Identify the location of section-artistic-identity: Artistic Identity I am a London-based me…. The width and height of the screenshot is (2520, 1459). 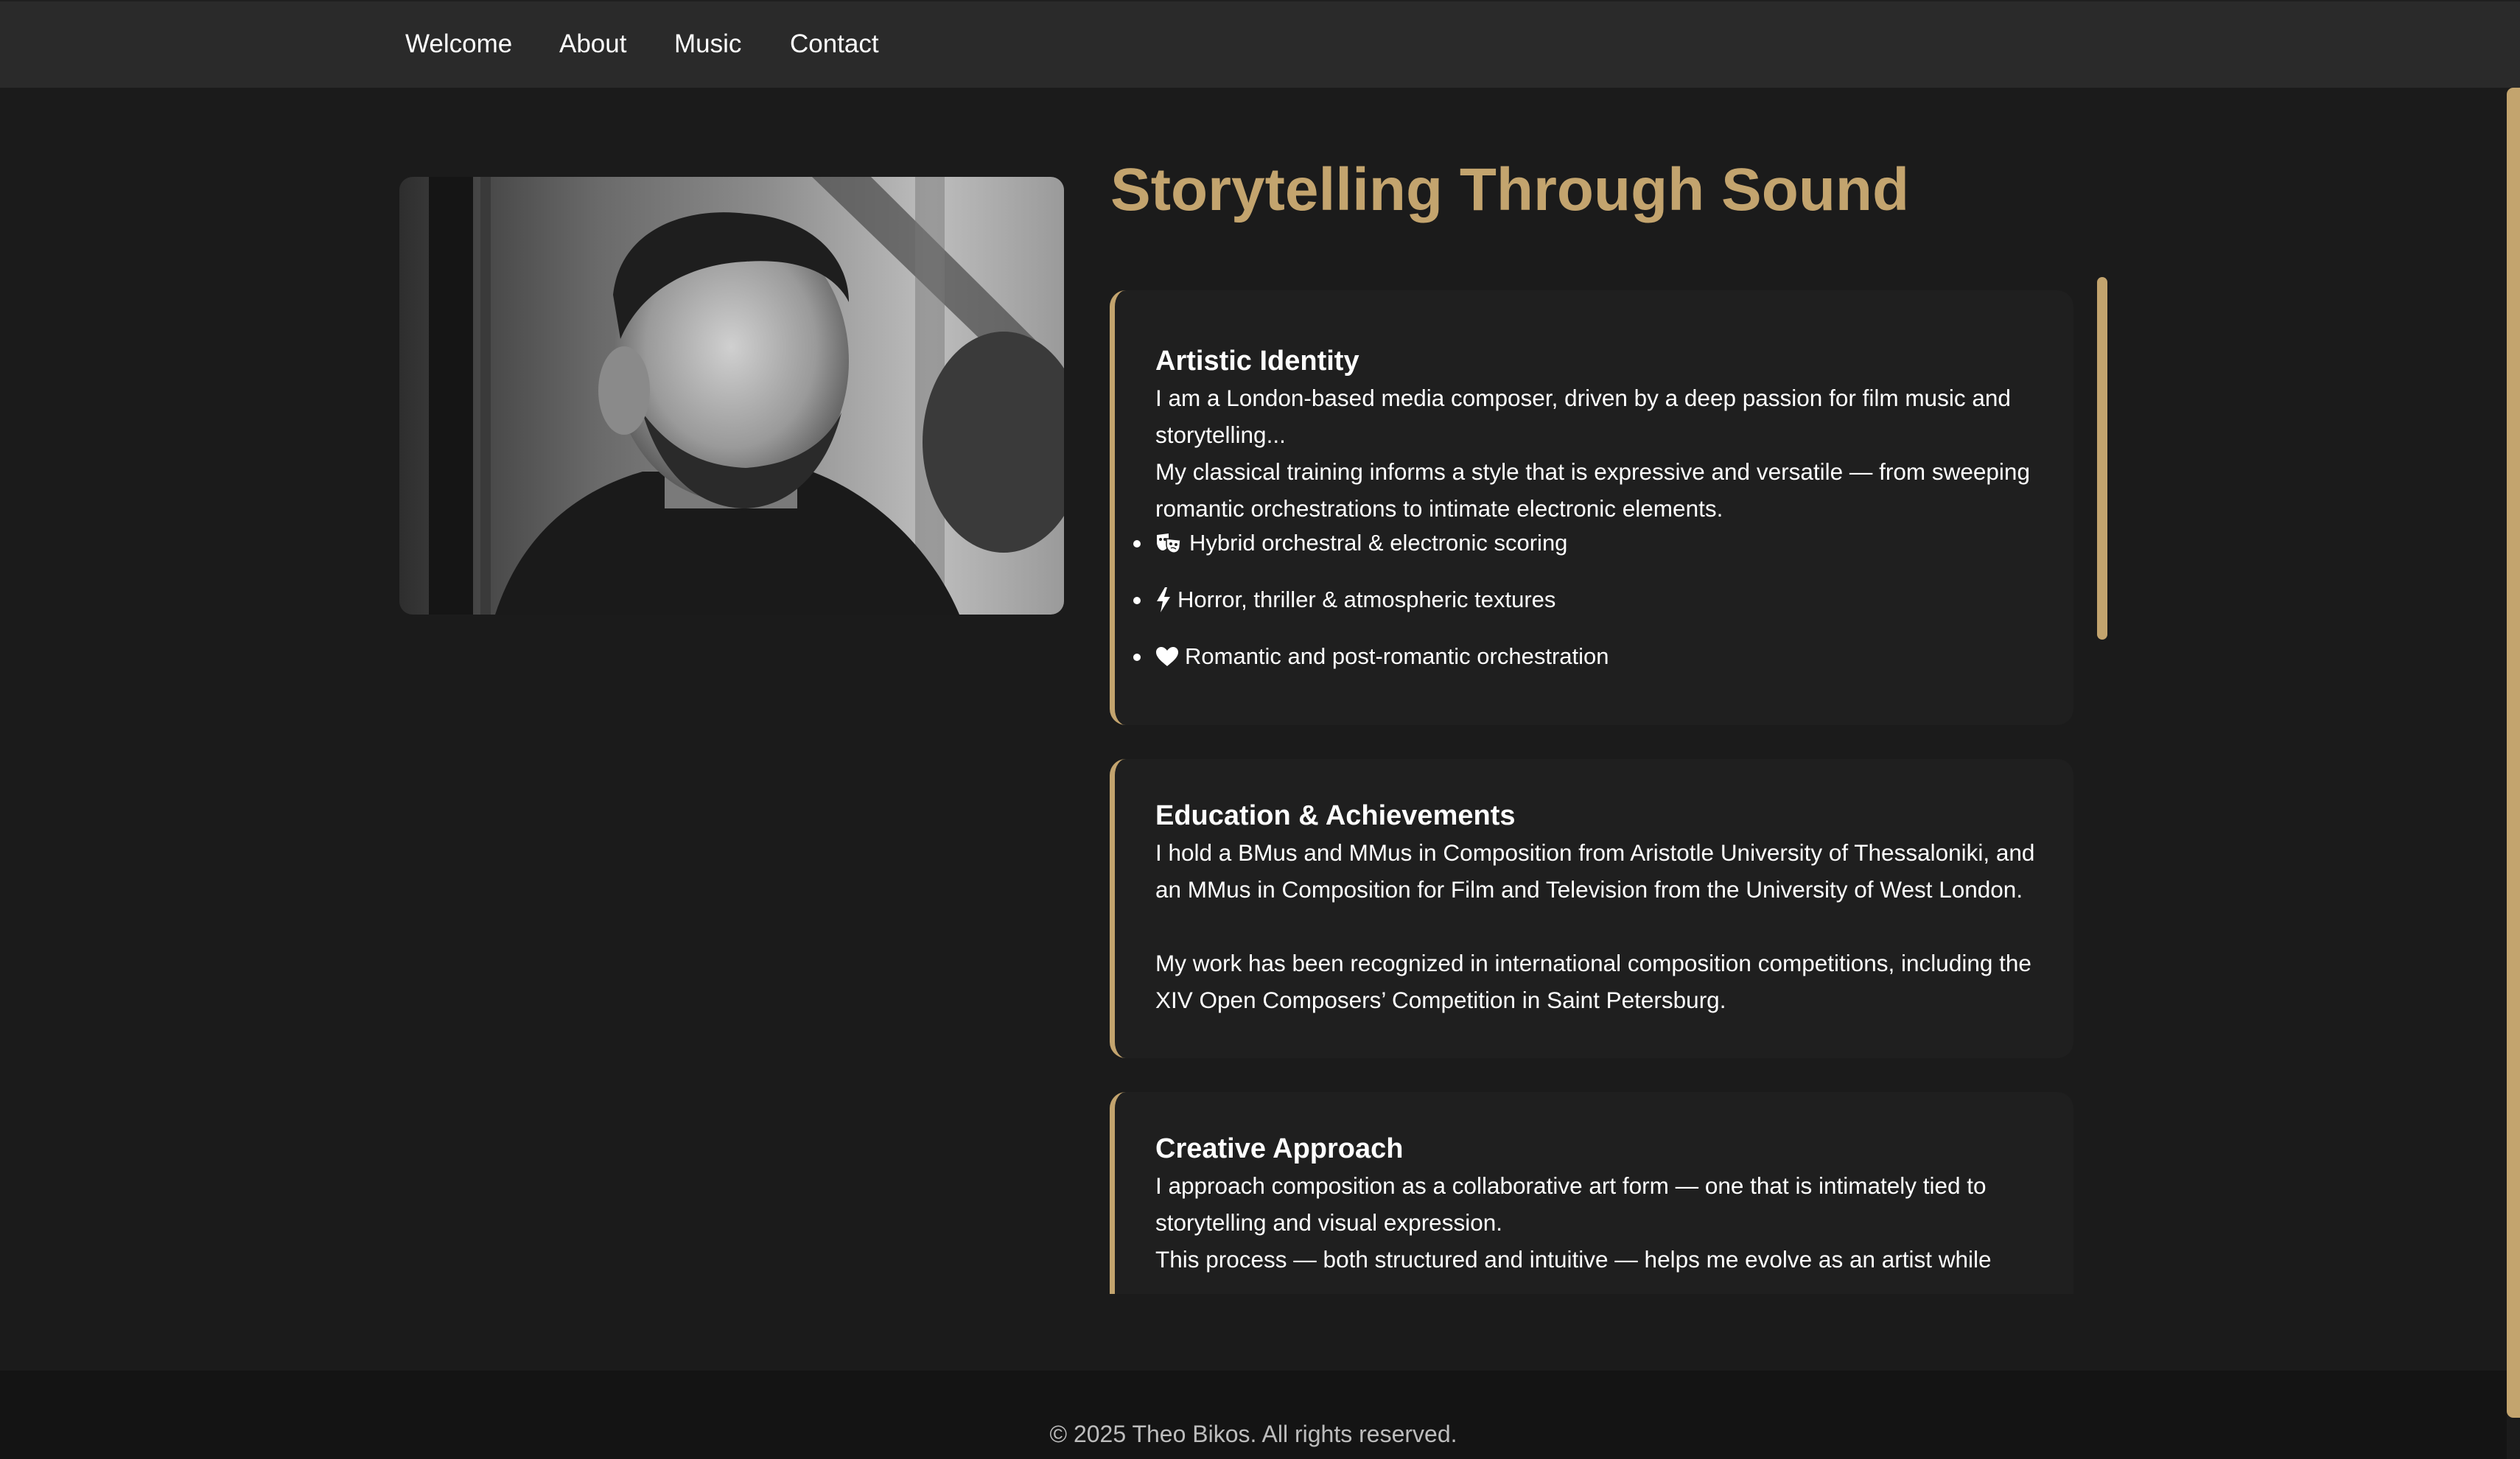
(1591, 507).